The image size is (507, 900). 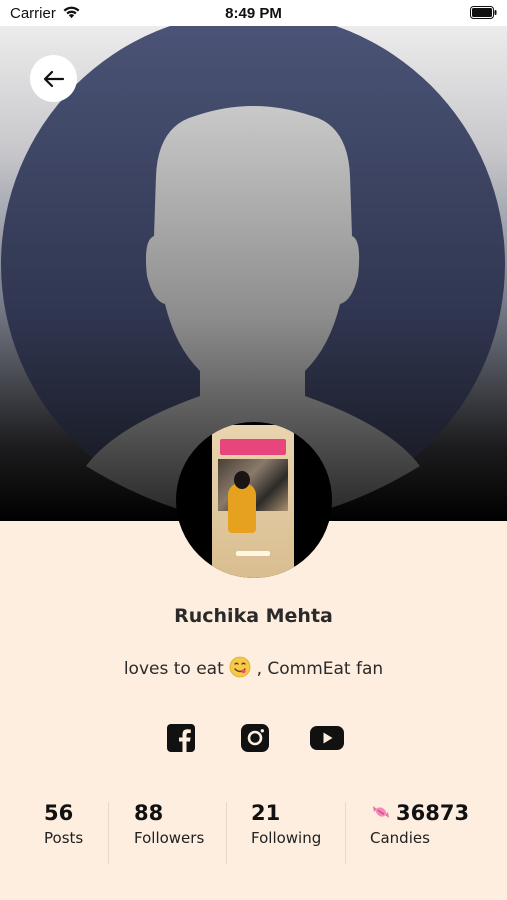 I want to click on facebook-icon, so click(x=181, y=738).